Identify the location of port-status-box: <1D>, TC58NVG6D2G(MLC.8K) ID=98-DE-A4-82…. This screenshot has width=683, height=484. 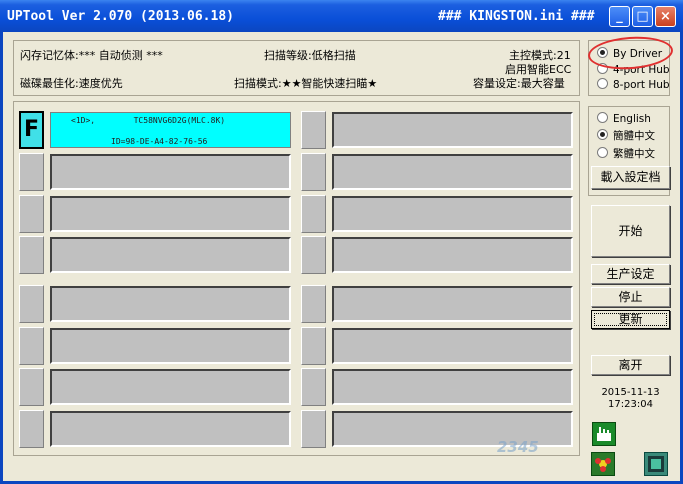
(170, 130).